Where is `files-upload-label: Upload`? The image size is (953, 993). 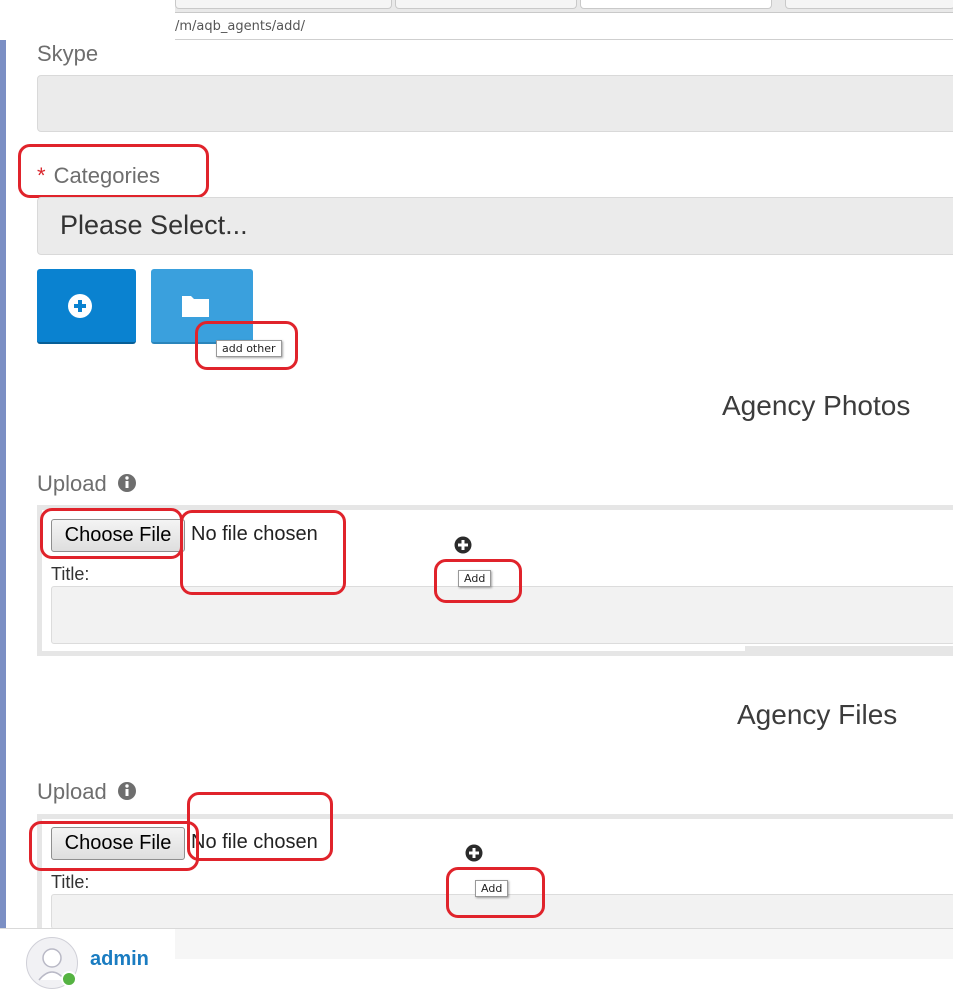
files-upload-label: Upload is located at coordinates (87, 792).